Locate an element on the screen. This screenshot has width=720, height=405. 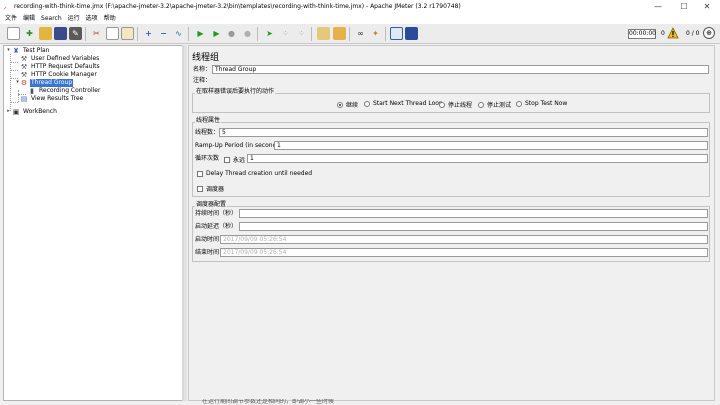
test-plan-icon: ♜ is located at coordinates (16, 50).